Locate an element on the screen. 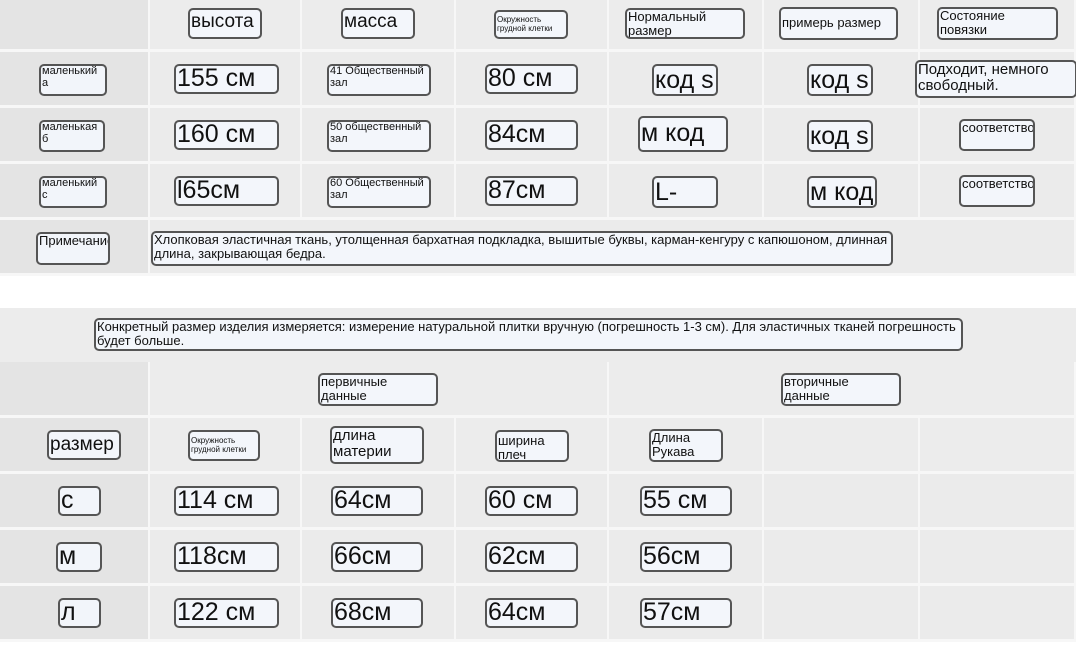  header-normal-size: Нормальный размер is located at coordinates (686, 26).